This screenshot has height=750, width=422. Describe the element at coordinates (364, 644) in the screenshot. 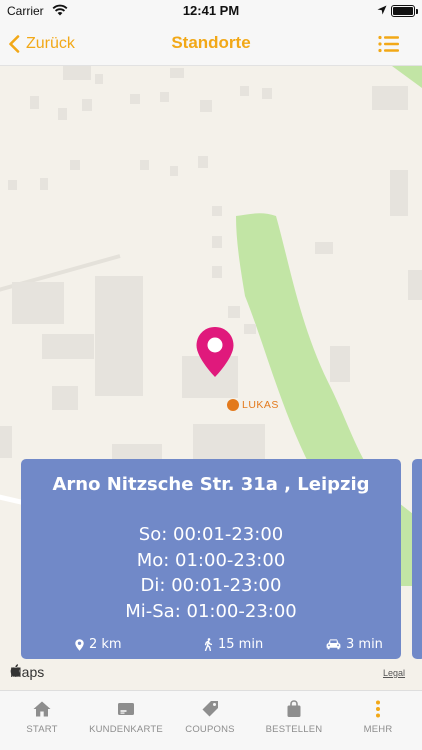

I see `drive-time-value: 3 min` at that location.